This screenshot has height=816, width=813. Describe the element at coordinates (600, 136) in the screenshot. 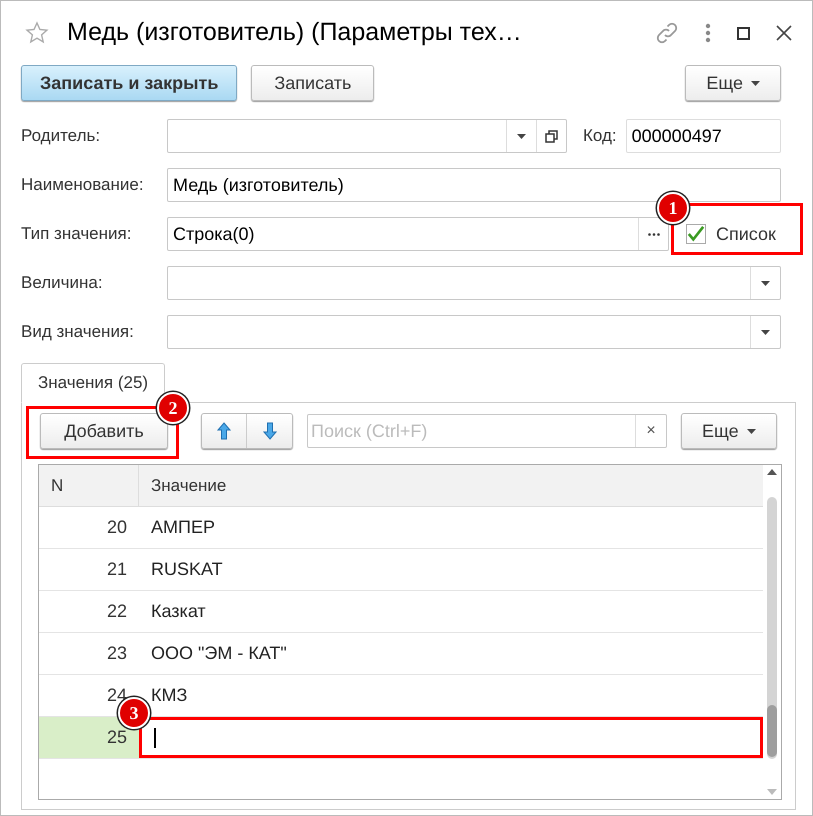

I see `field-label: Код:` at that location.